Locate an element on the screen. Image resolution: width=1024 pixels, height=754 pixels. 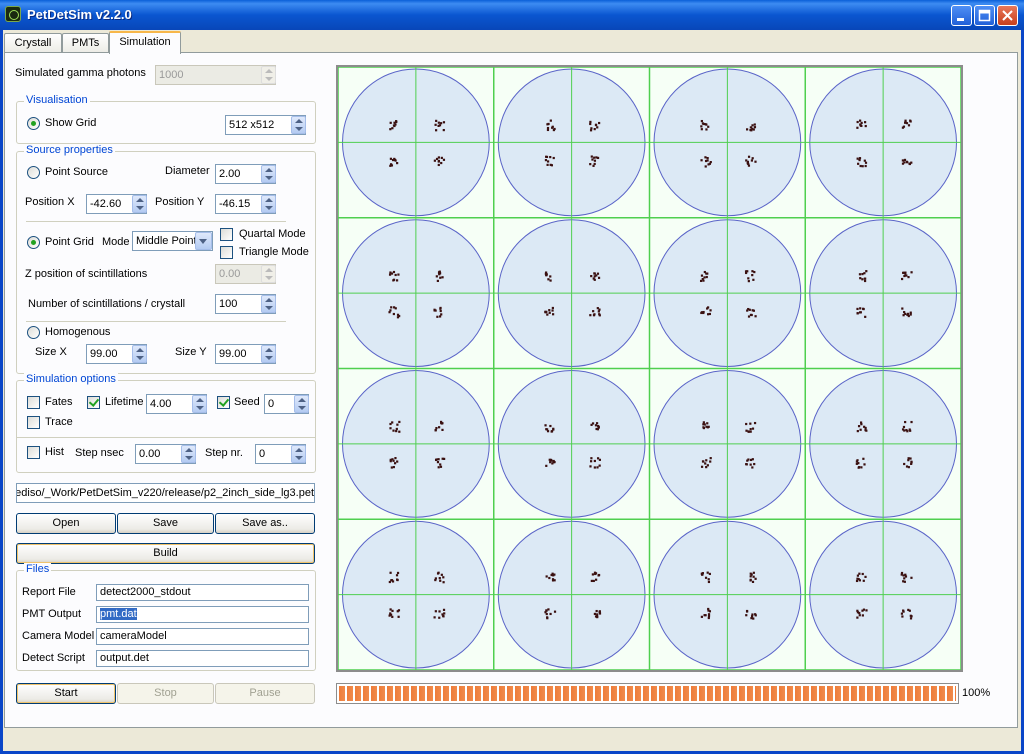
step-nr-label: Step nr. is located at coordinates (224, 453).